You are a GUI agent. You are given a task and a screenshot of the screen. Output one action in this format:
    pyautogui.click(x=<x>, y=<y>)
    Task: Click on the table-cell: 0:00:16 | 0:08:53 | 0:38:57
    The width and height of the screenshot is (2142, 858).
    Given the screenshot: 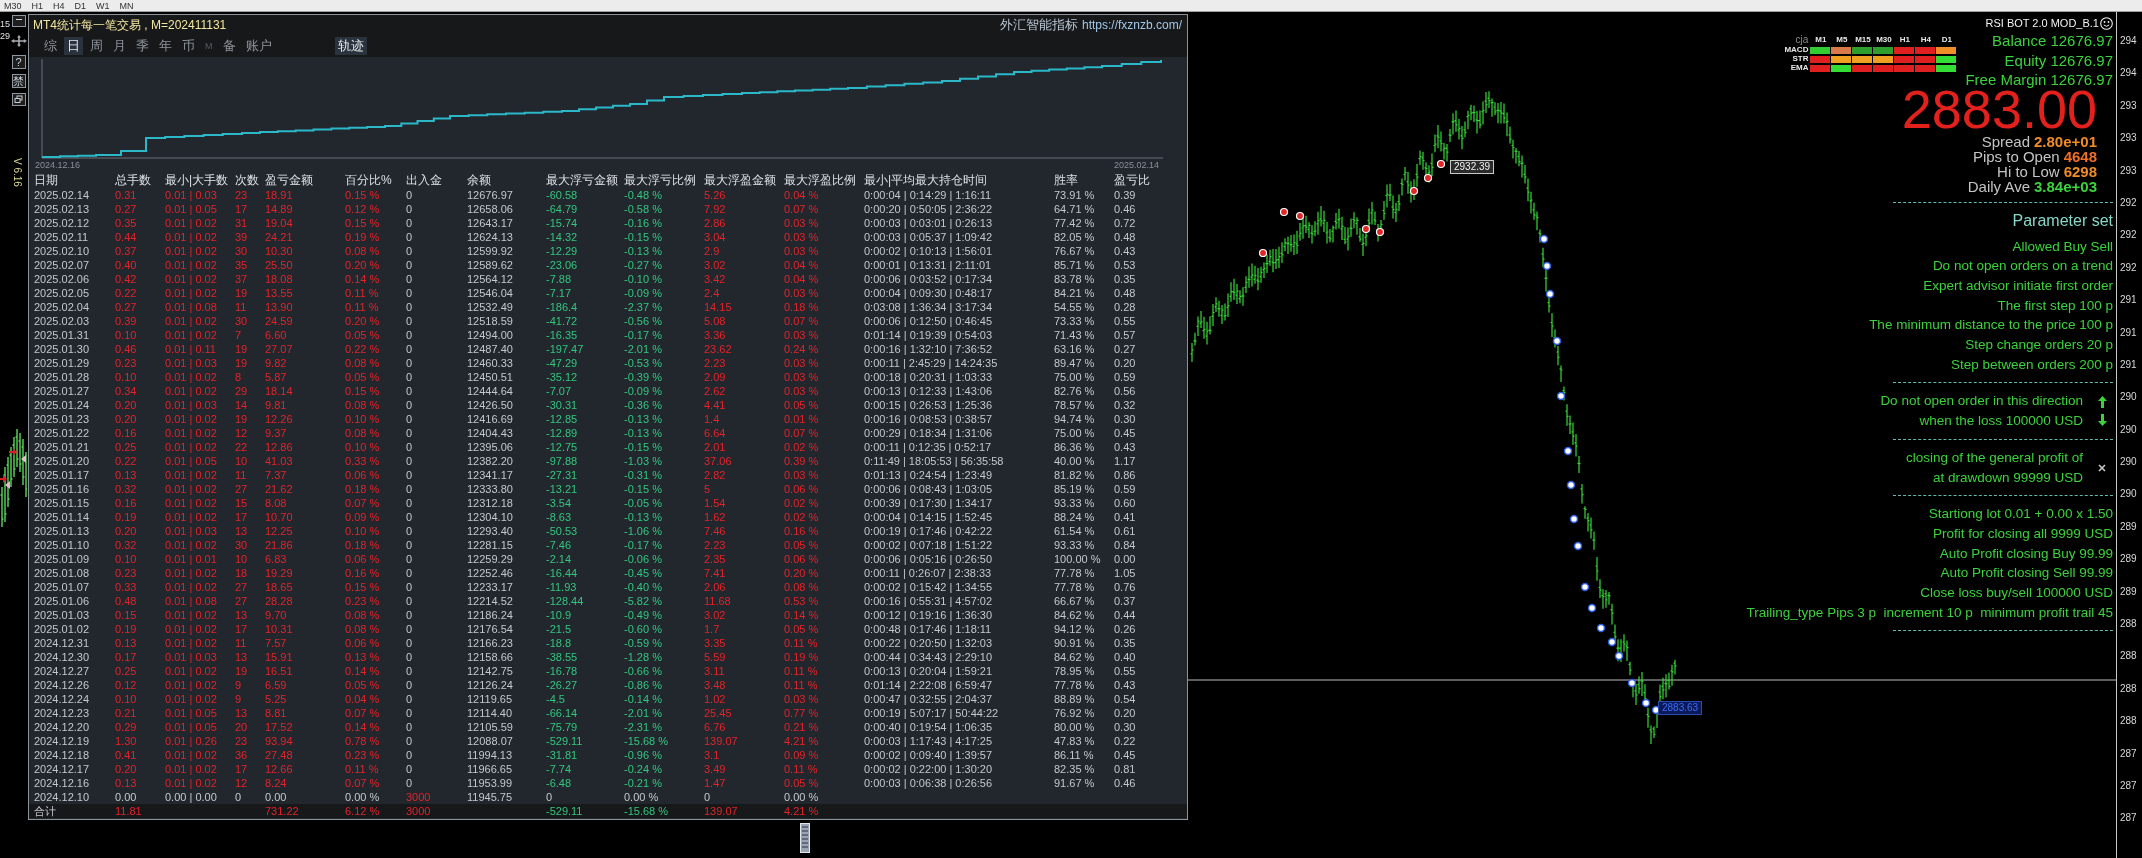 What is the action you would take?
    pyautogui.click(x=928, y=419)
    